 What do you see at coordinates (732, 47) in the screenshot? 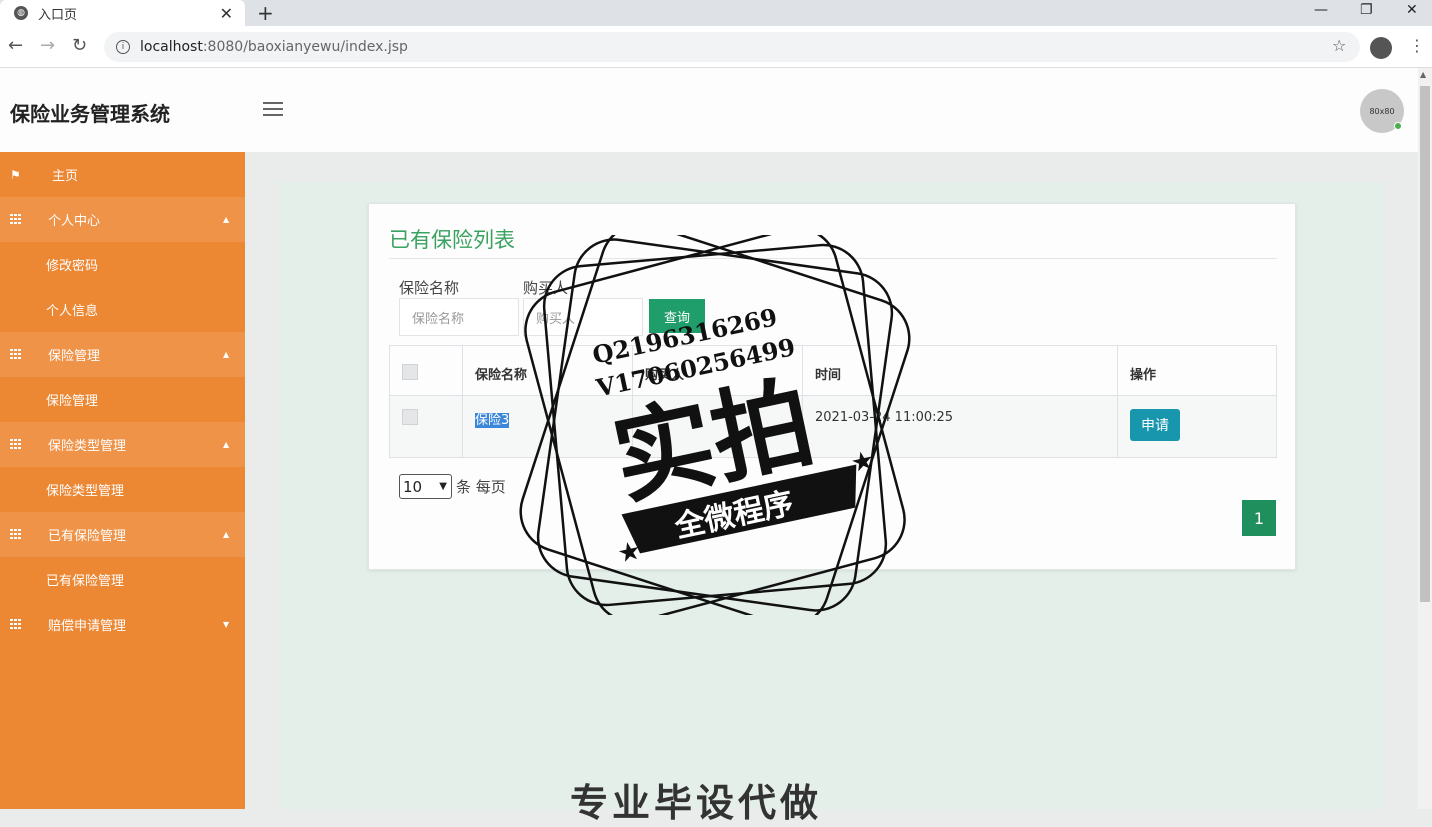
I see `url-field: i localhost:8080/baoxianyewu/index.jsp` at bounding box center [732, 47].